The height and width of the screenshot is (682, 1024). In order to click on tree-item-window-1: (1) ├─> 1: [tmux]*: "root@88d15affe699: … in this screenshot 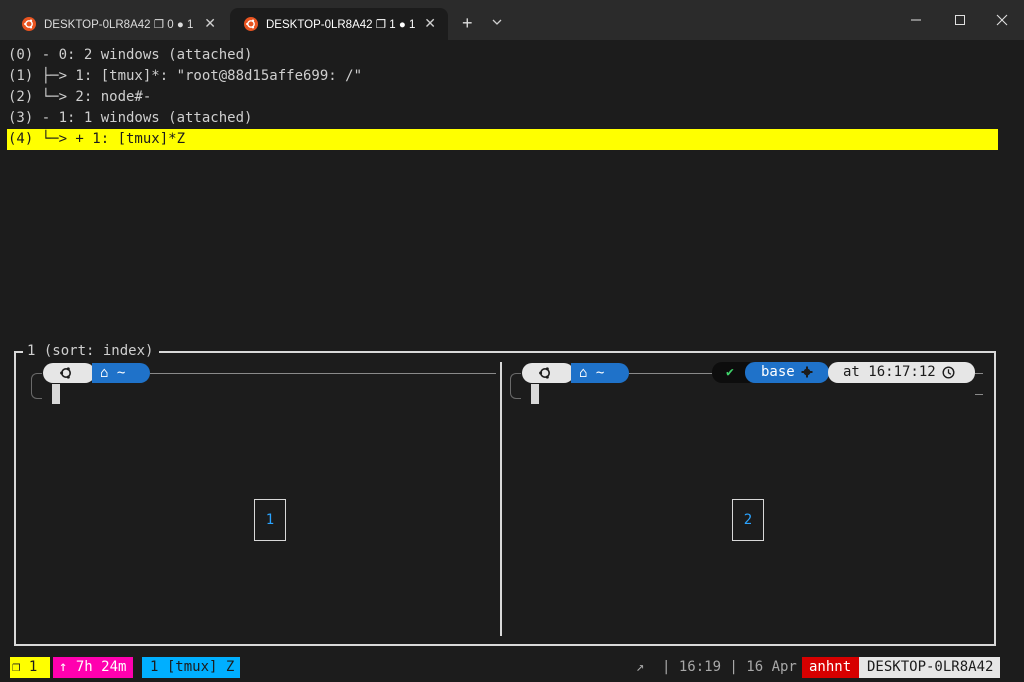, I will do `click(185, 76)`.